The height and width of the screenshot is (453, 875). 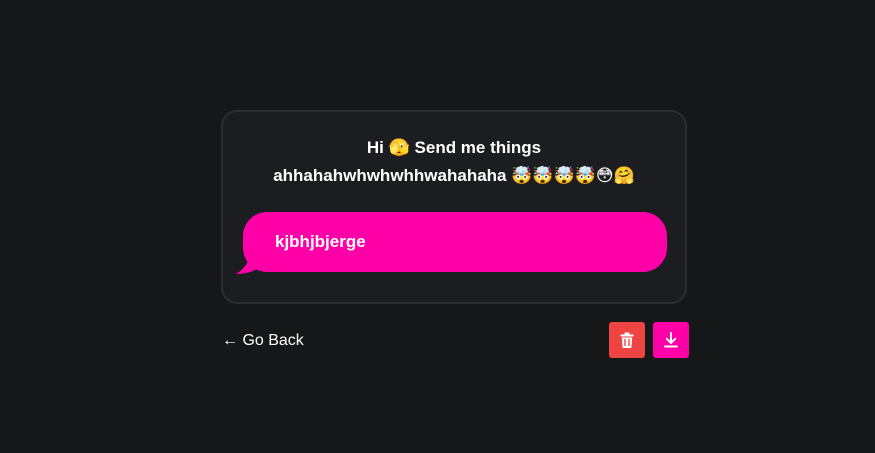 I want to click on message-bubble: kjbhjbjerge, so click(x=455, y=242).